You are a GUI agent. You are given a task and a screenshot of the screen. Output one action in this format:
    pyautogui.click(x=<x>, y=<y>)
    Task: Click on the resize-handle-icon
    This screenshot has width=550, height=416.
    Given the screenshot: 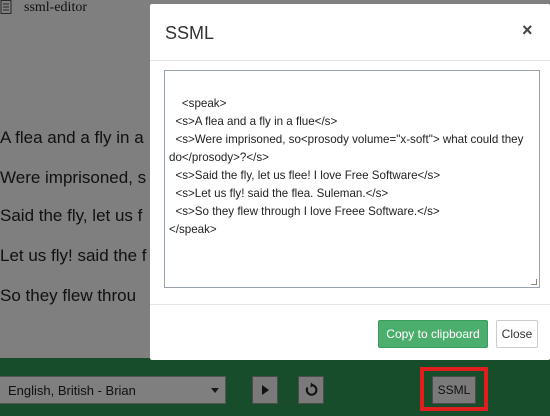 What is the action you would take?
    pyautogui.click(x=534, y=282)
    